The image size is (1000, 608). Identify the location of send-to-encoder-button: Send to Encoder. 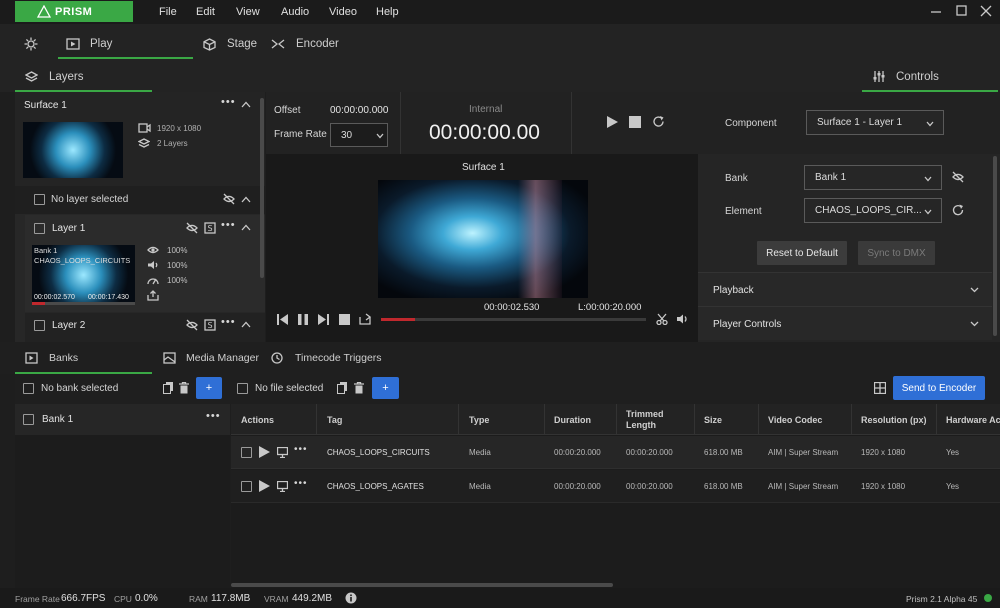
(939, 388).